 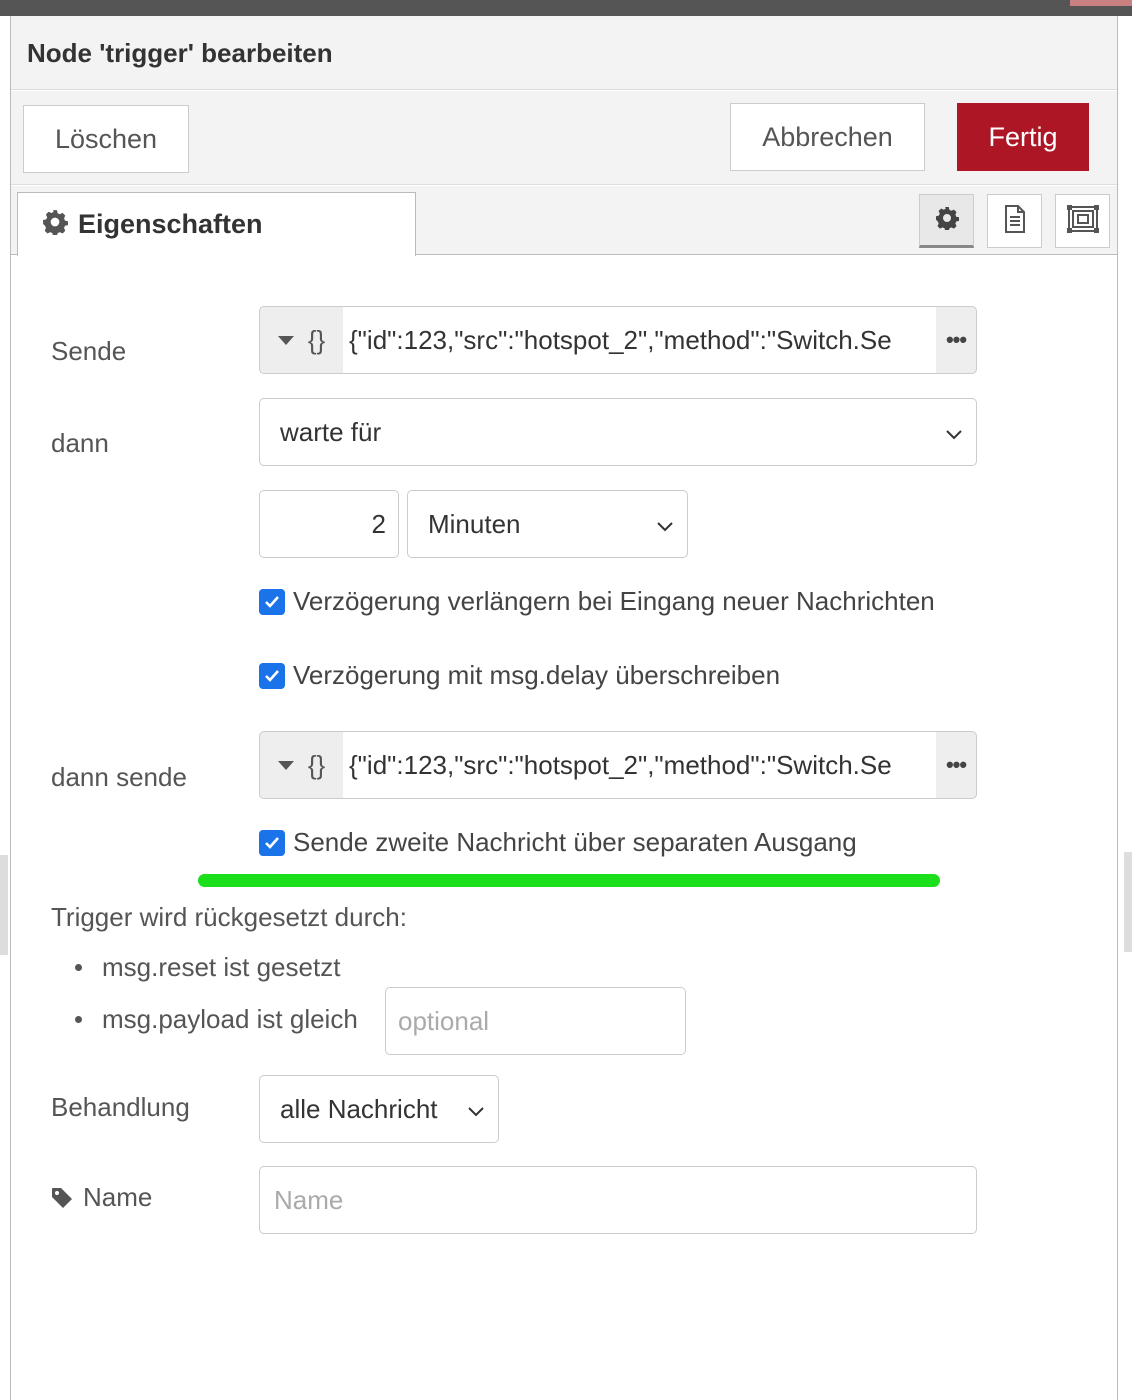 What do you see at coordinates (309, 1199) in the screenshot?
I see `name-placeholder: Name` at bounding box center [309, 1199].